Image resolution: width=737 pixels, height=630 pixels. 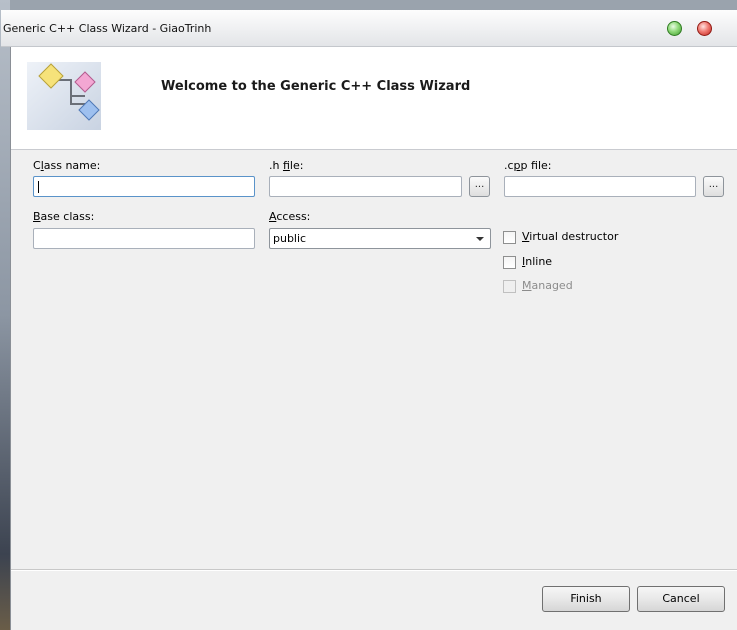 I want to click on cpp-file-input, so click(x=600, y=186).